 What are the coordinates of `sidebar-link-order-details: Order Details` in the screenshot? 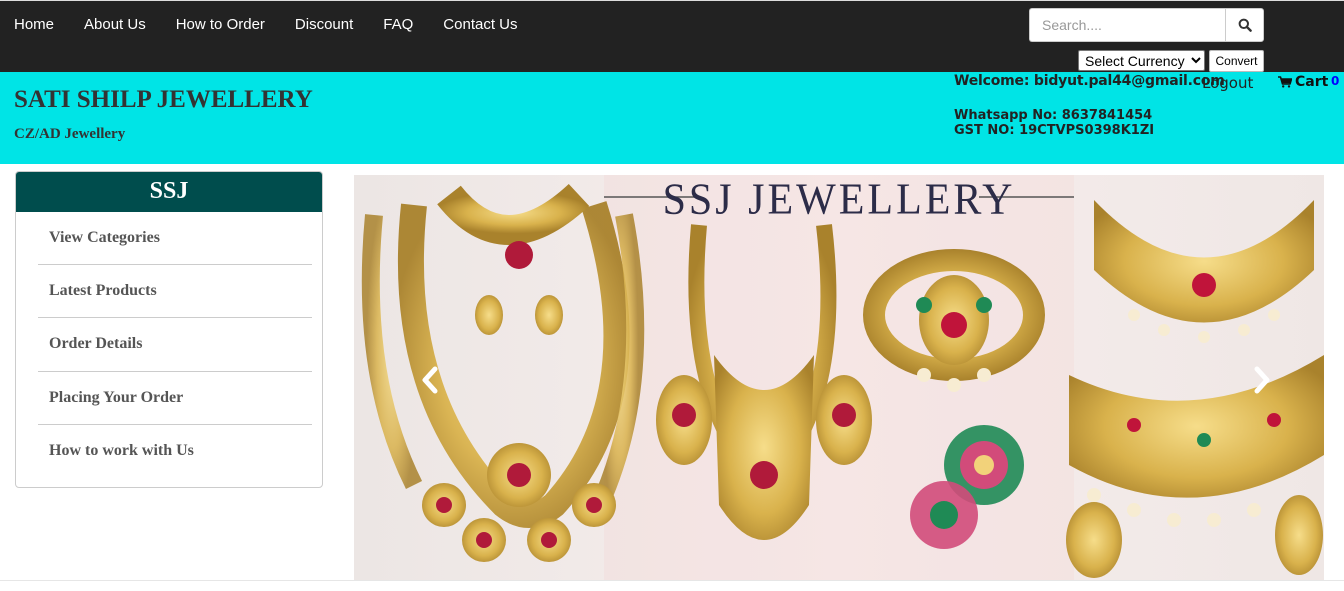 It's located at (95, 344).